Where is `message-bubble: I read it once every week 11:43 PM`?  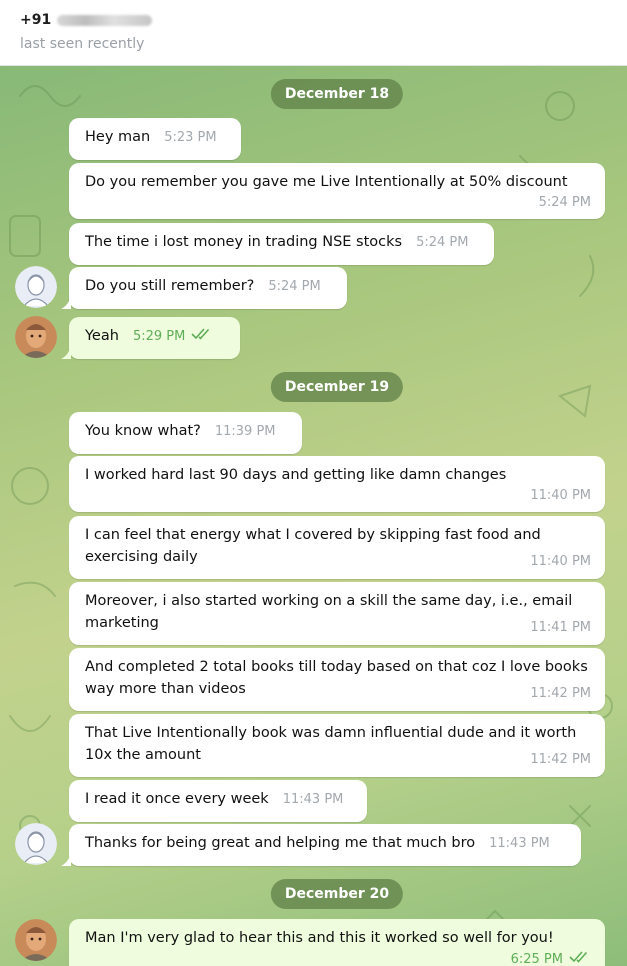
message-bubble: I read it once every week 11:43 PM is located at coordinates (218, 801).